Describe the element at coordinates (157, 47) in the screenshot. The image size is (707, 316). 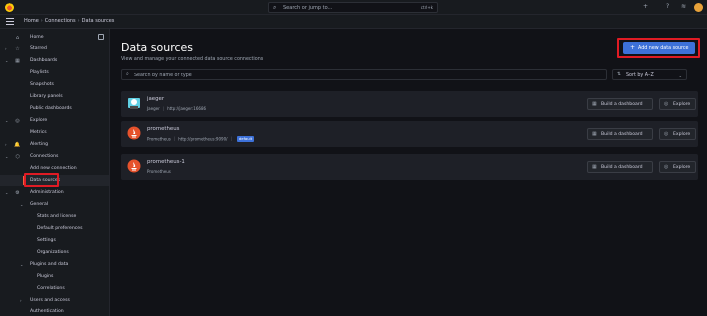
I see `page-title: Data sources` at that location.